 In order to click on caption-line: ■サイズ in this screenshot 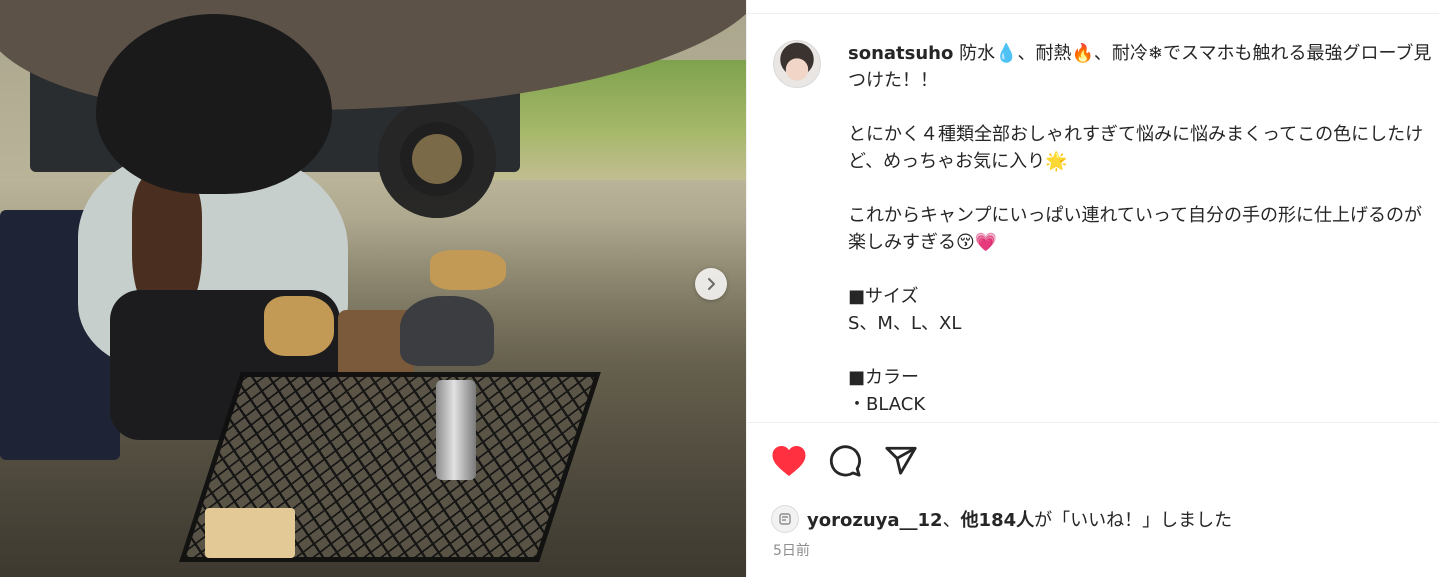, I will do `click(883, 296)`.